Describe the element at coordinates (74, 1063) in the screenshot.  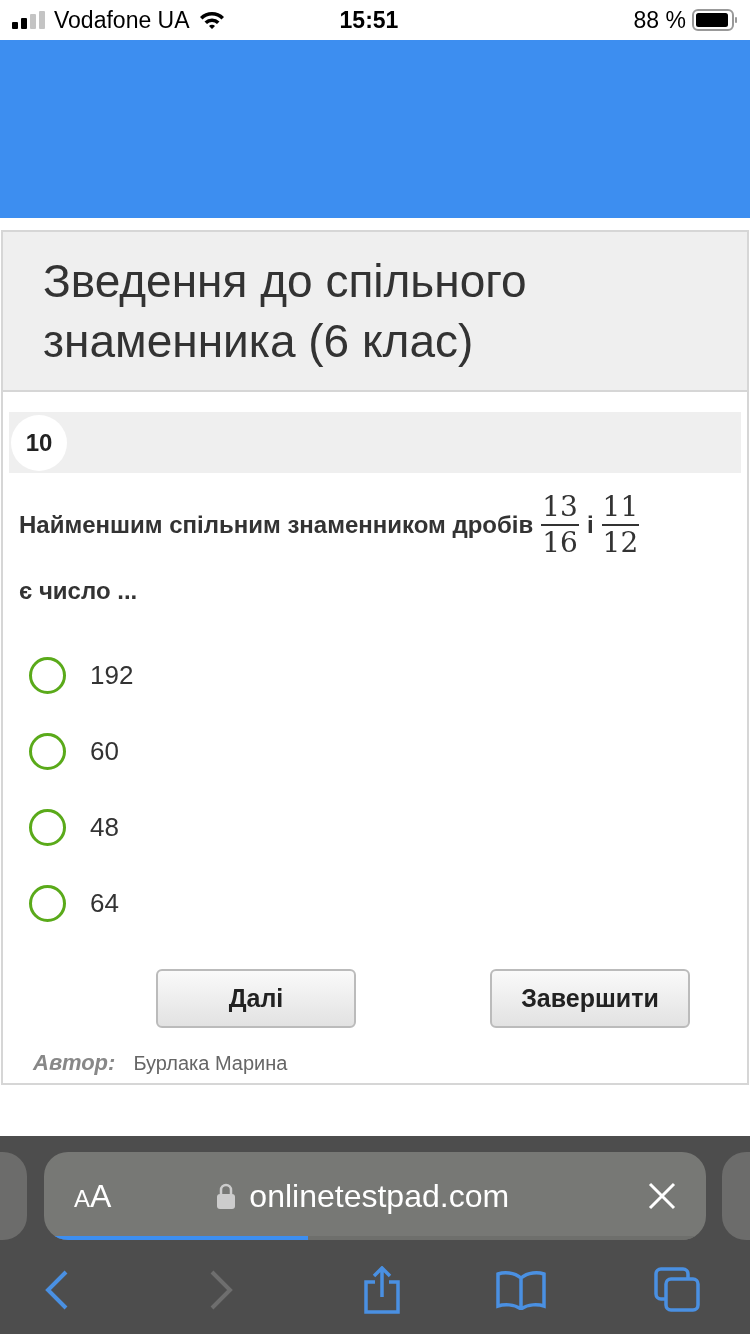
I see `author-label: Автор:` at that location.